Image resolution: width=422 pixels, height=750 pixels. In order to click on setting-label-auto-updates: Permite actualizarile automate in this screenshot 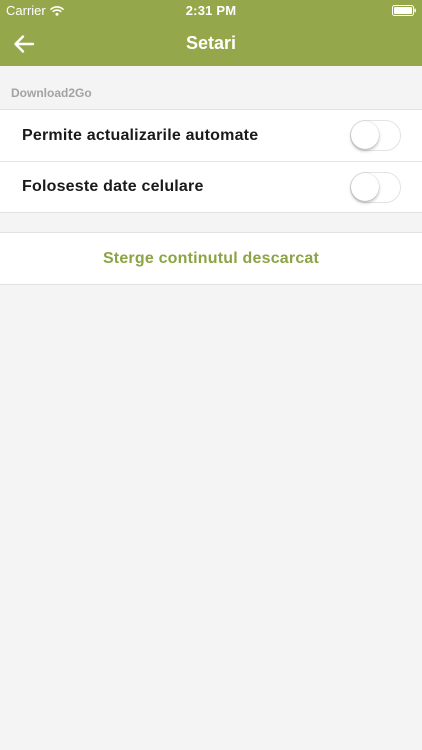, I will do `click(140, 135)`.